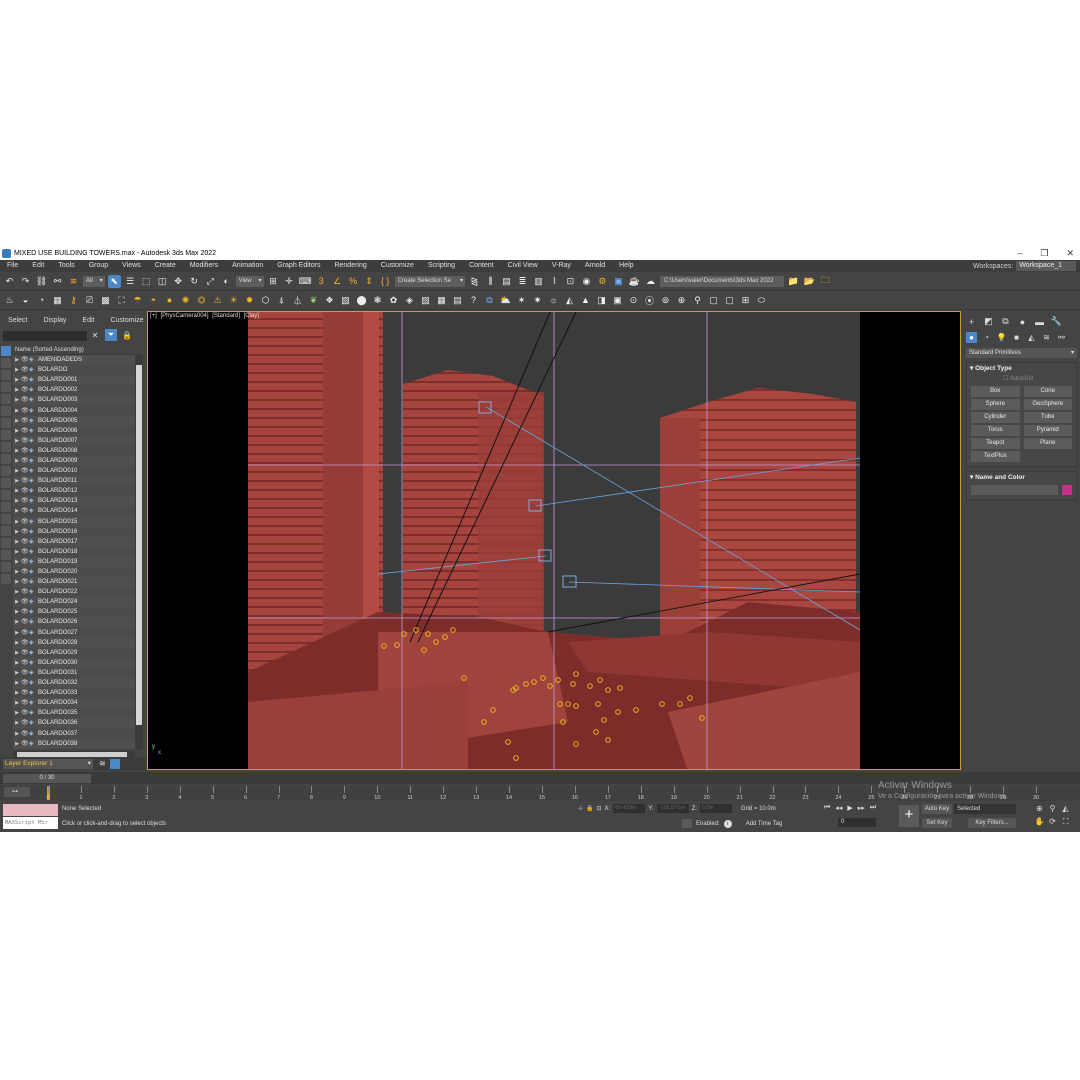 Image resolution: width=1080 pixels, height=1080 pixels. Describe the element at coordinates (201, 300) in the screenshot. I see `vray-ies-light-icon: ⏣` at that location.